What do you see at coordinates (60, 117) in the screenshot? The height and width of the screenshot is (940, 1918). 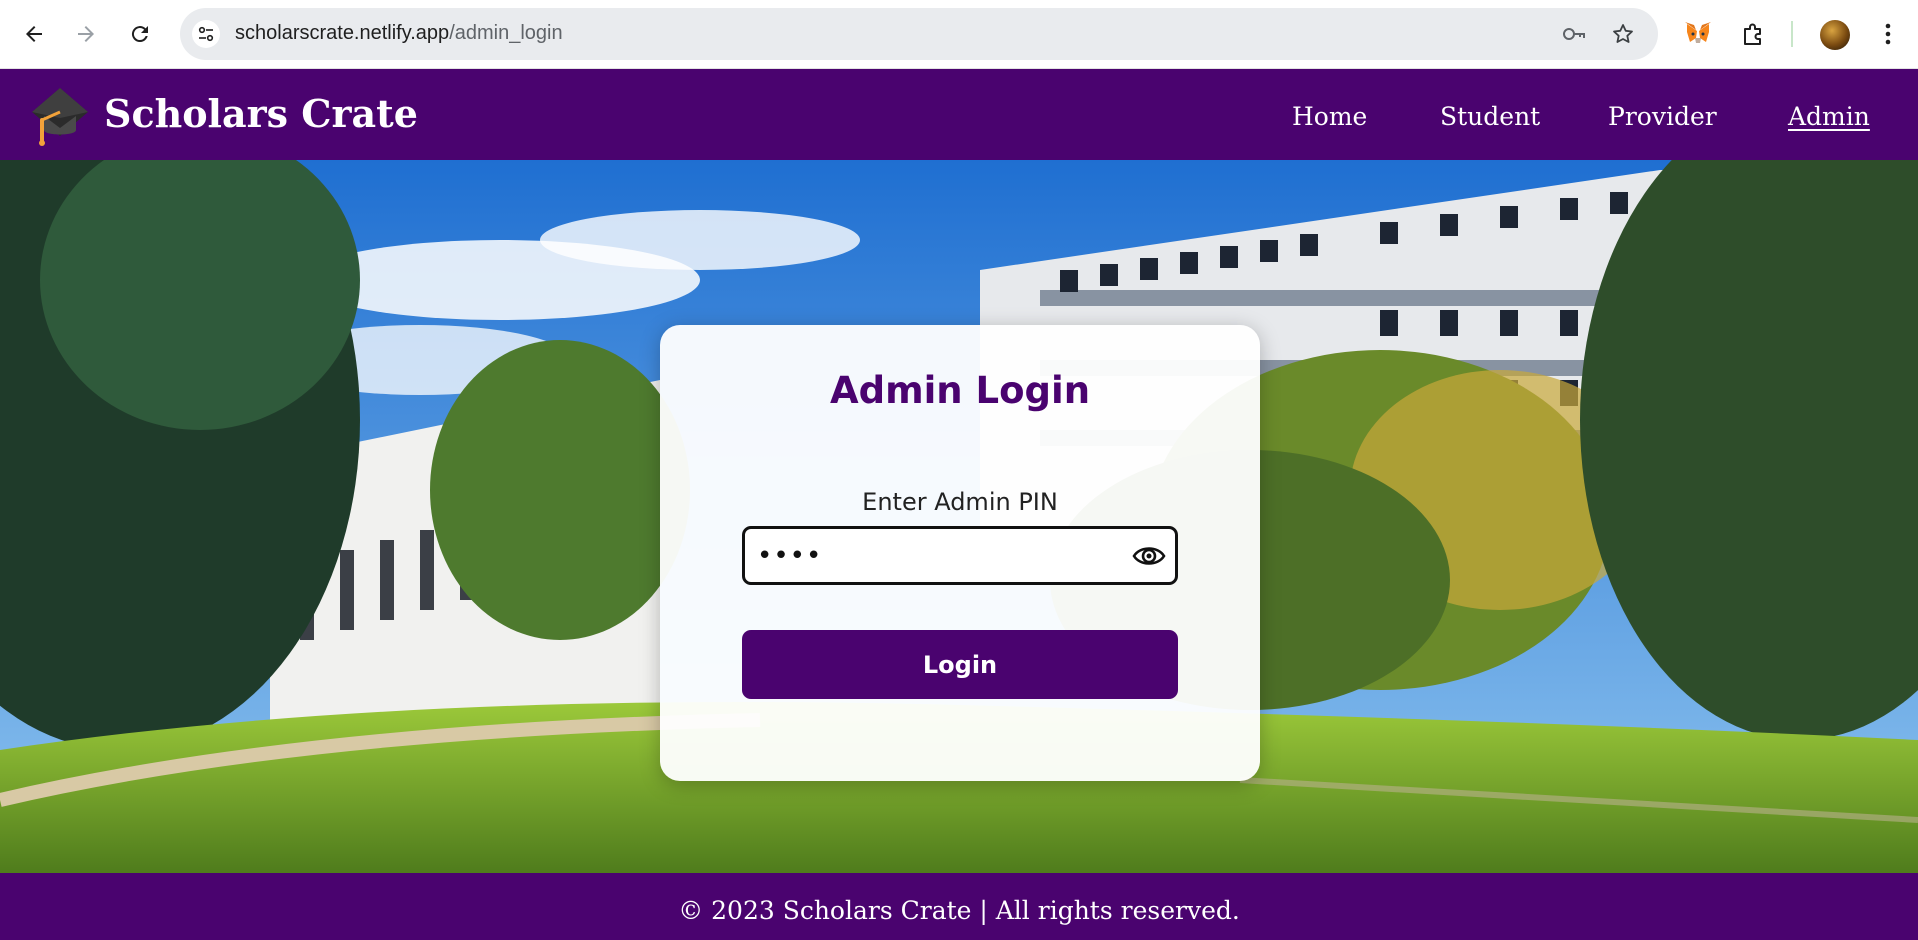 I see `graduation-cap-icon` at bounding box center [60, 117].